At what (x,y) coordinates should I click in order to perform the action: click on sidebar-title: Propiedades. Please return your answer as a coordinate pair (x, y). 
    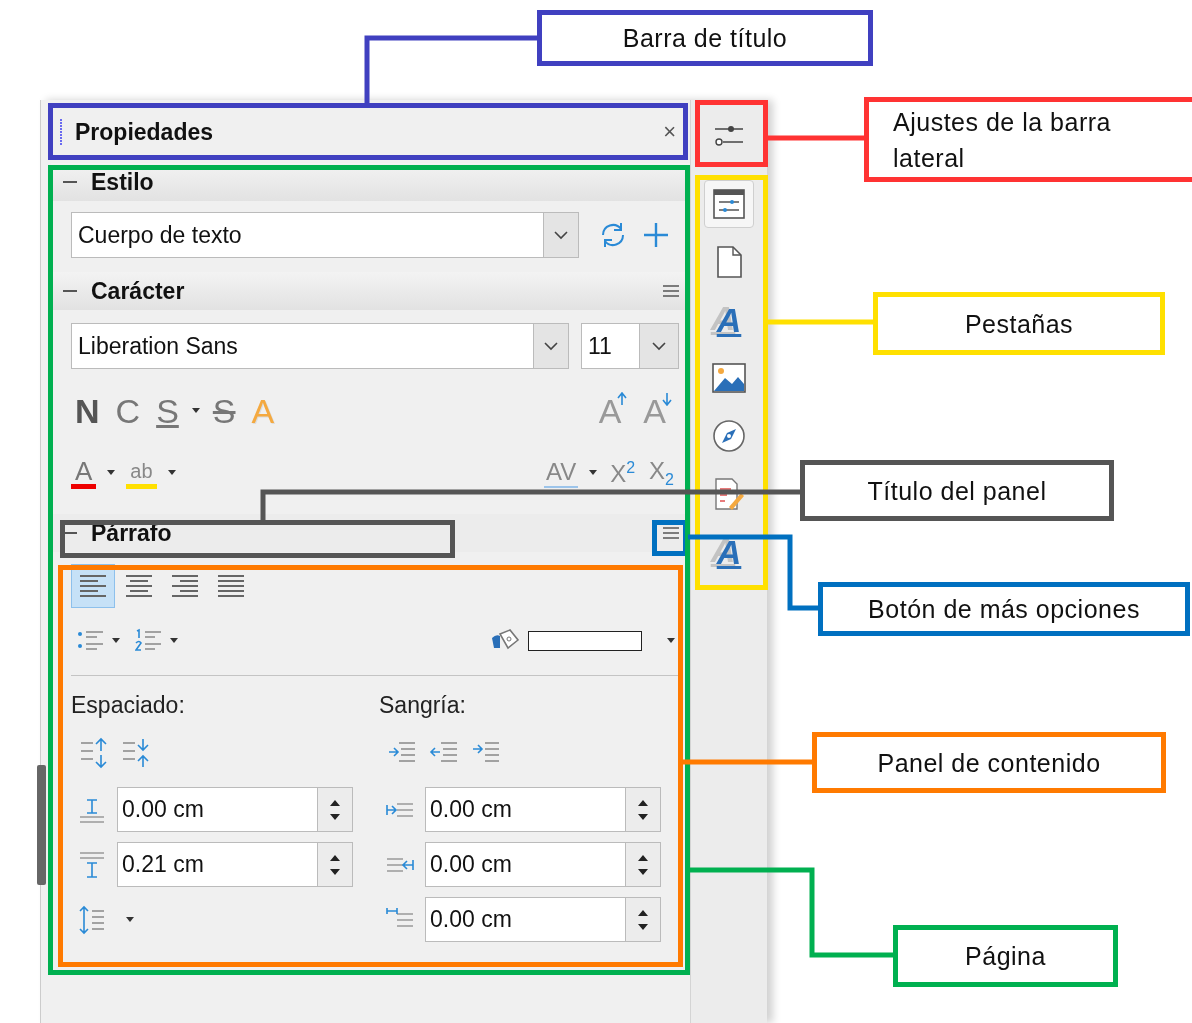
    Looking at the image, I should click on (145, 132).